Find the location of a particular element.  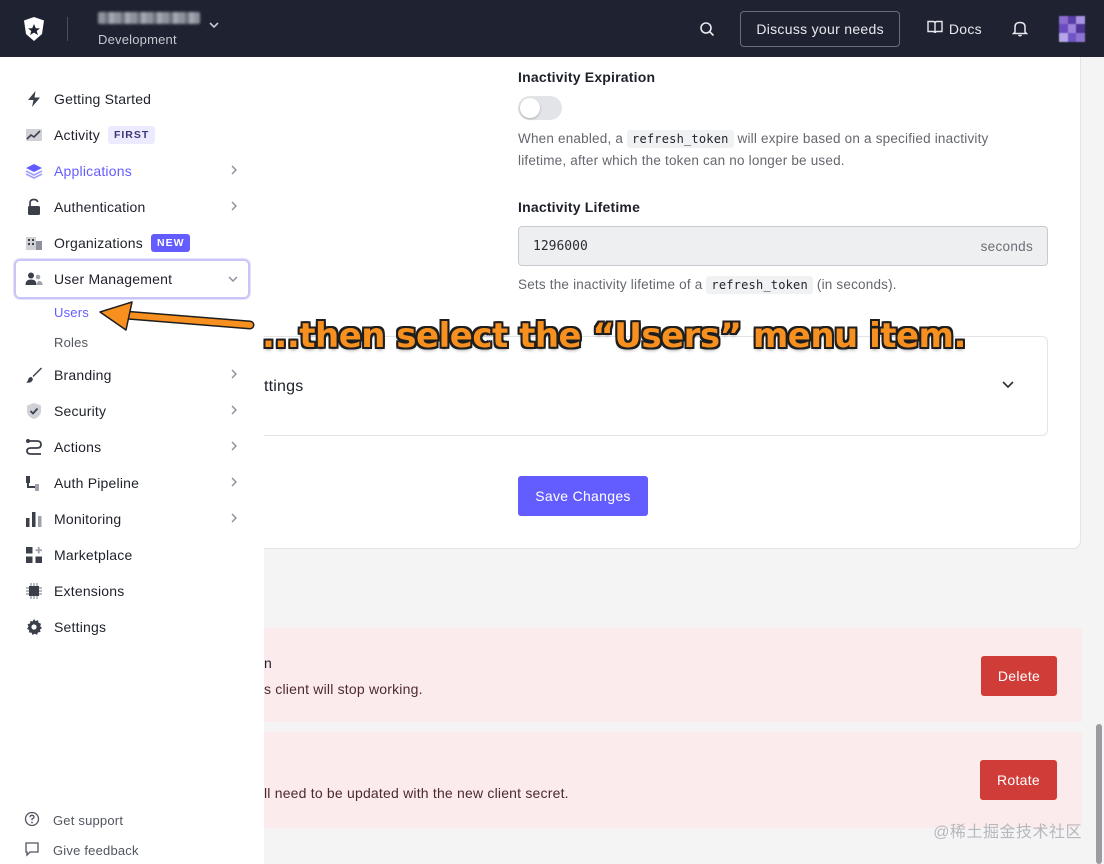

give-feedback-link: Give feedback is located at coordinates (81, 850).